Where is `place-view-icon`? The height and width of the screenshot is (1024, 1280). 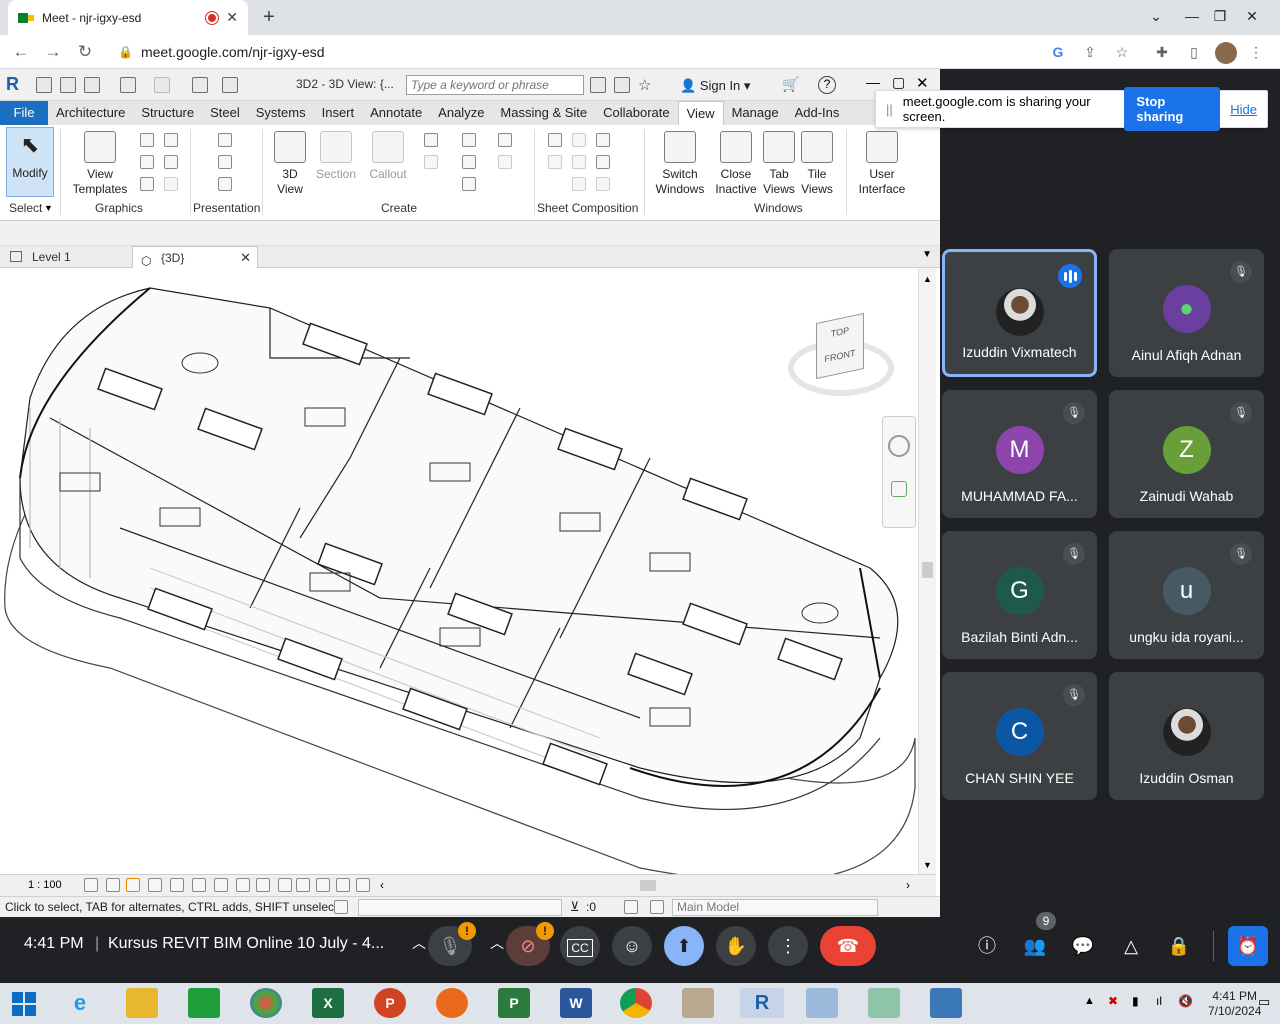 place-view-icon is located at coordinates (603, 140).